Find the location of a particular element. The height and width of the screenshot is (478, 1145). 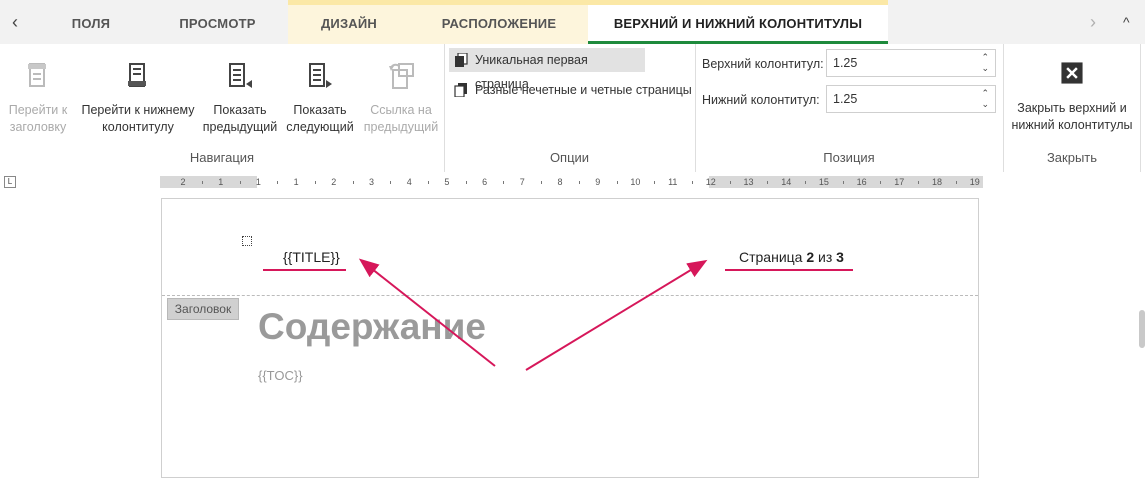

arrow-to-page-number is located at coordinates (616, 315).